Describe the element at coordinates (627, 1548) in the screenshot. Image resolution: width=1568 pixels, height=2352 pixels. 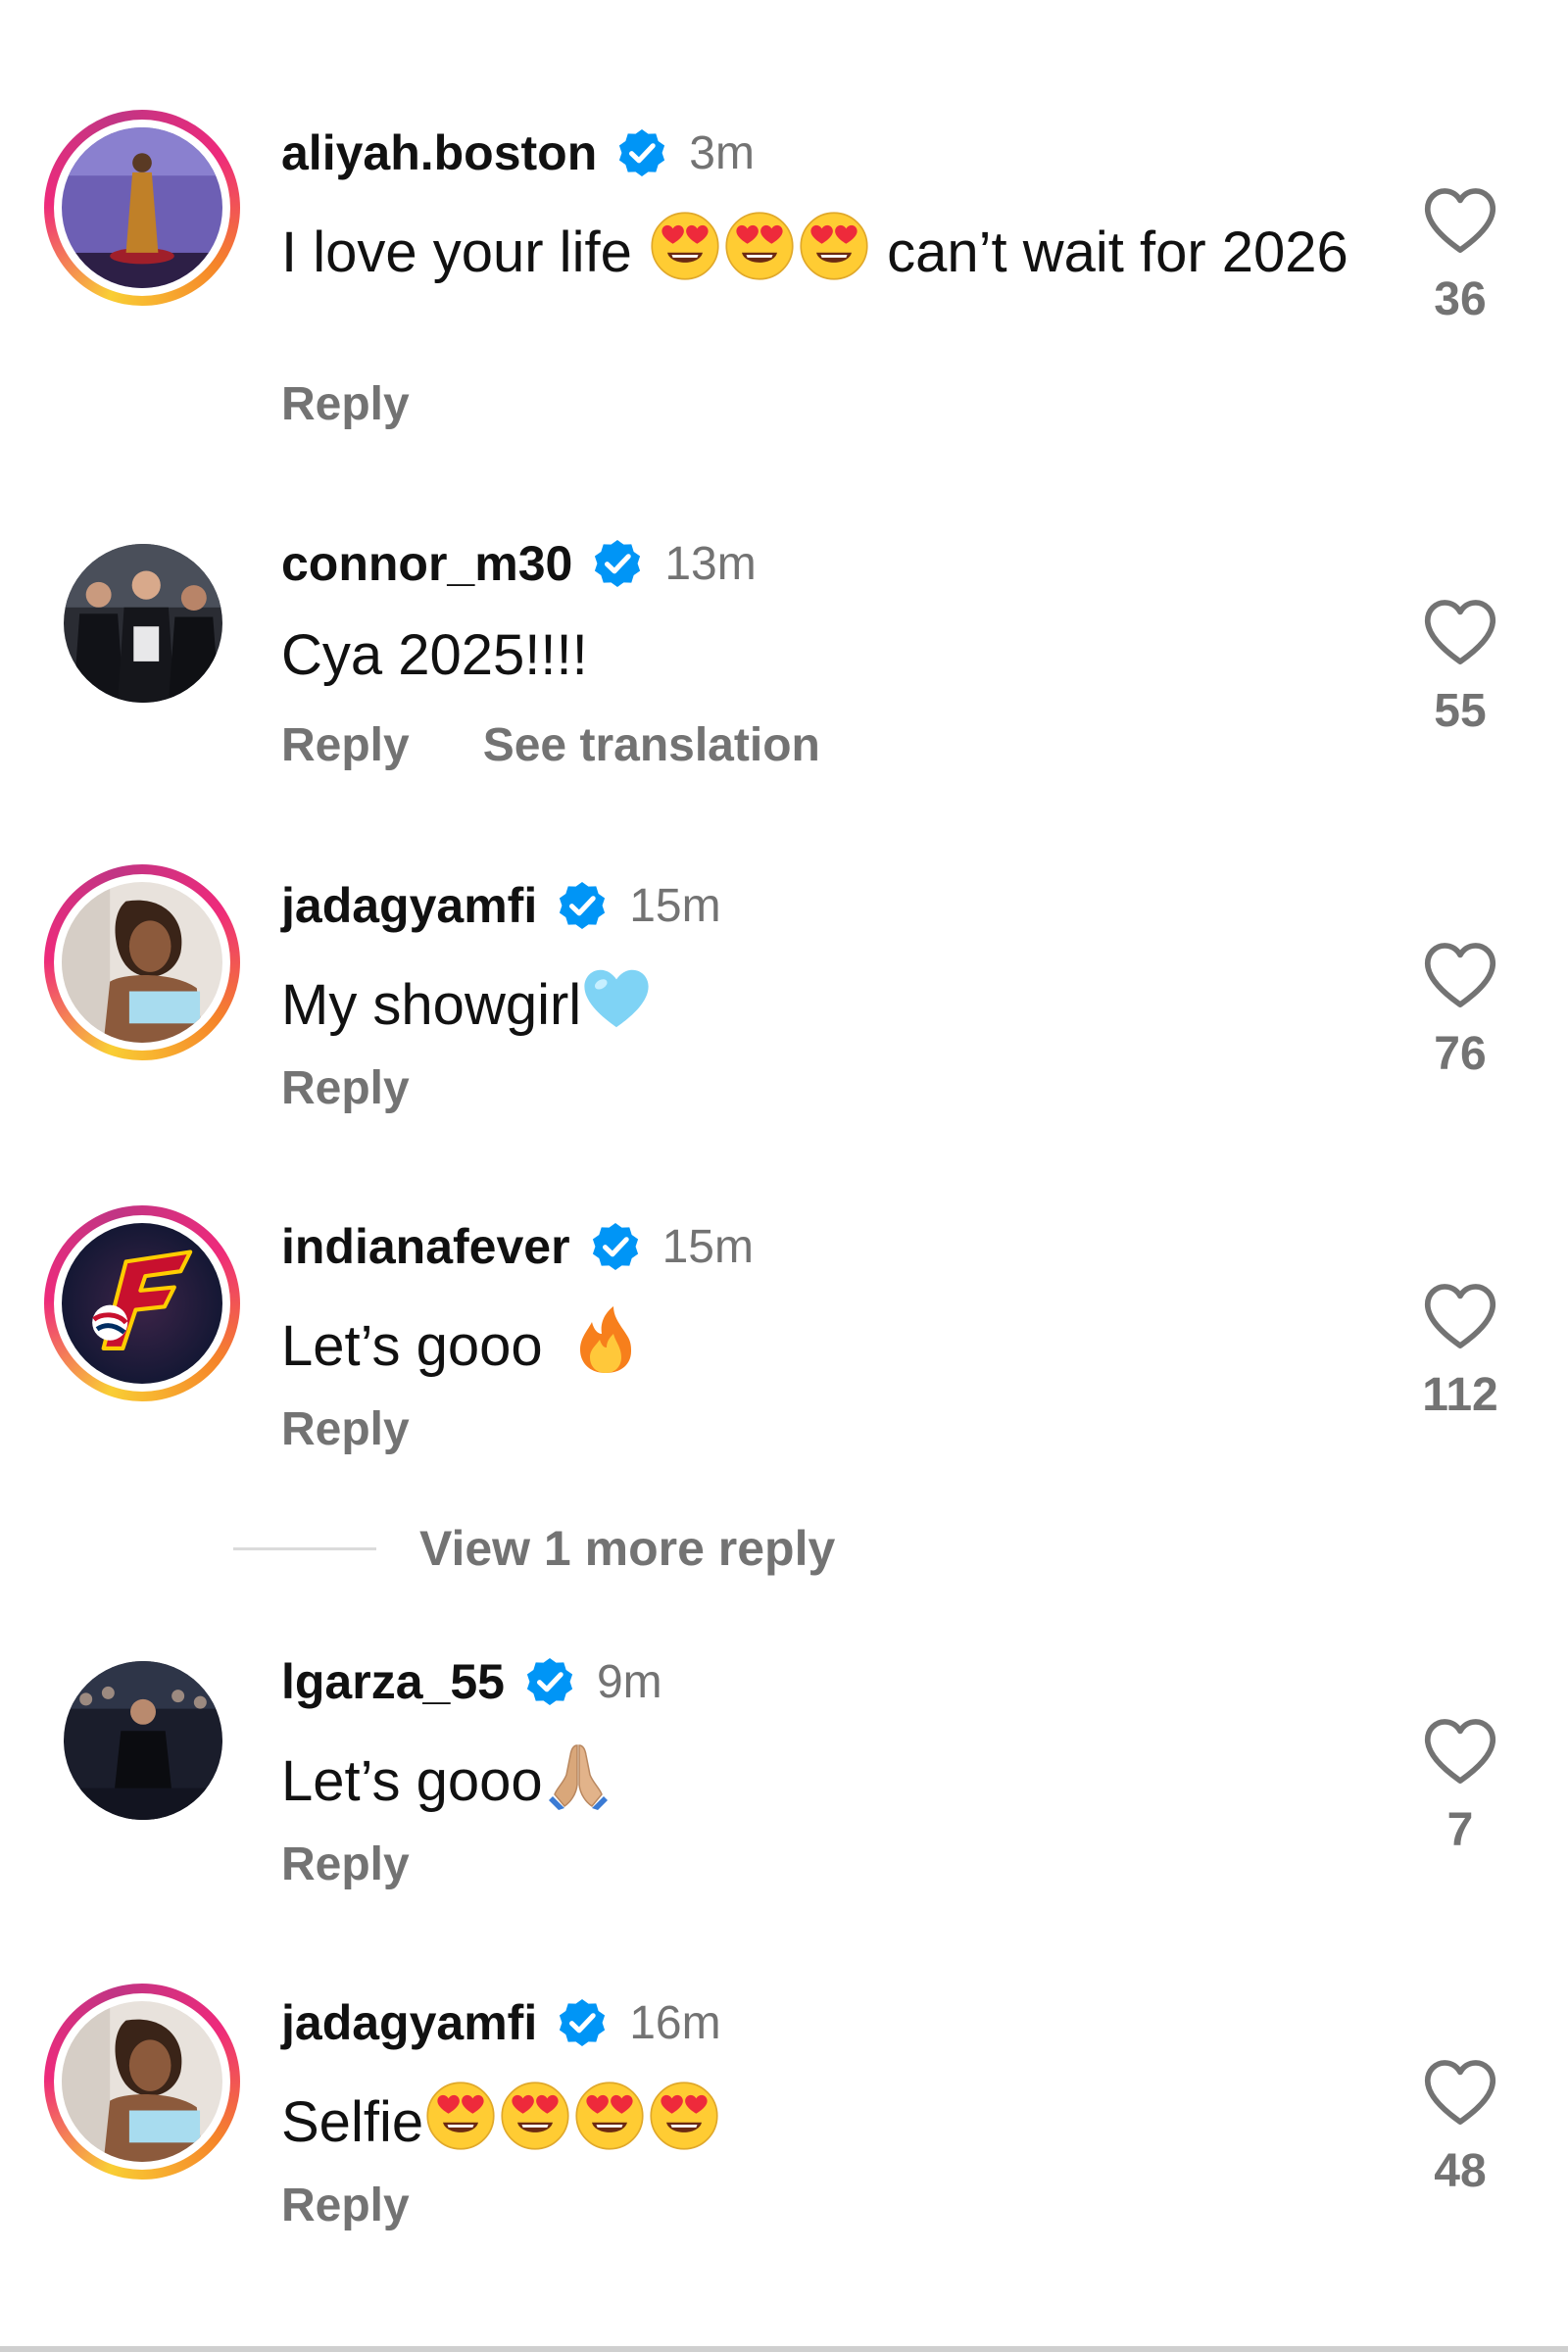
I see `view-more-replies-label: View 1 more reply` at that location.